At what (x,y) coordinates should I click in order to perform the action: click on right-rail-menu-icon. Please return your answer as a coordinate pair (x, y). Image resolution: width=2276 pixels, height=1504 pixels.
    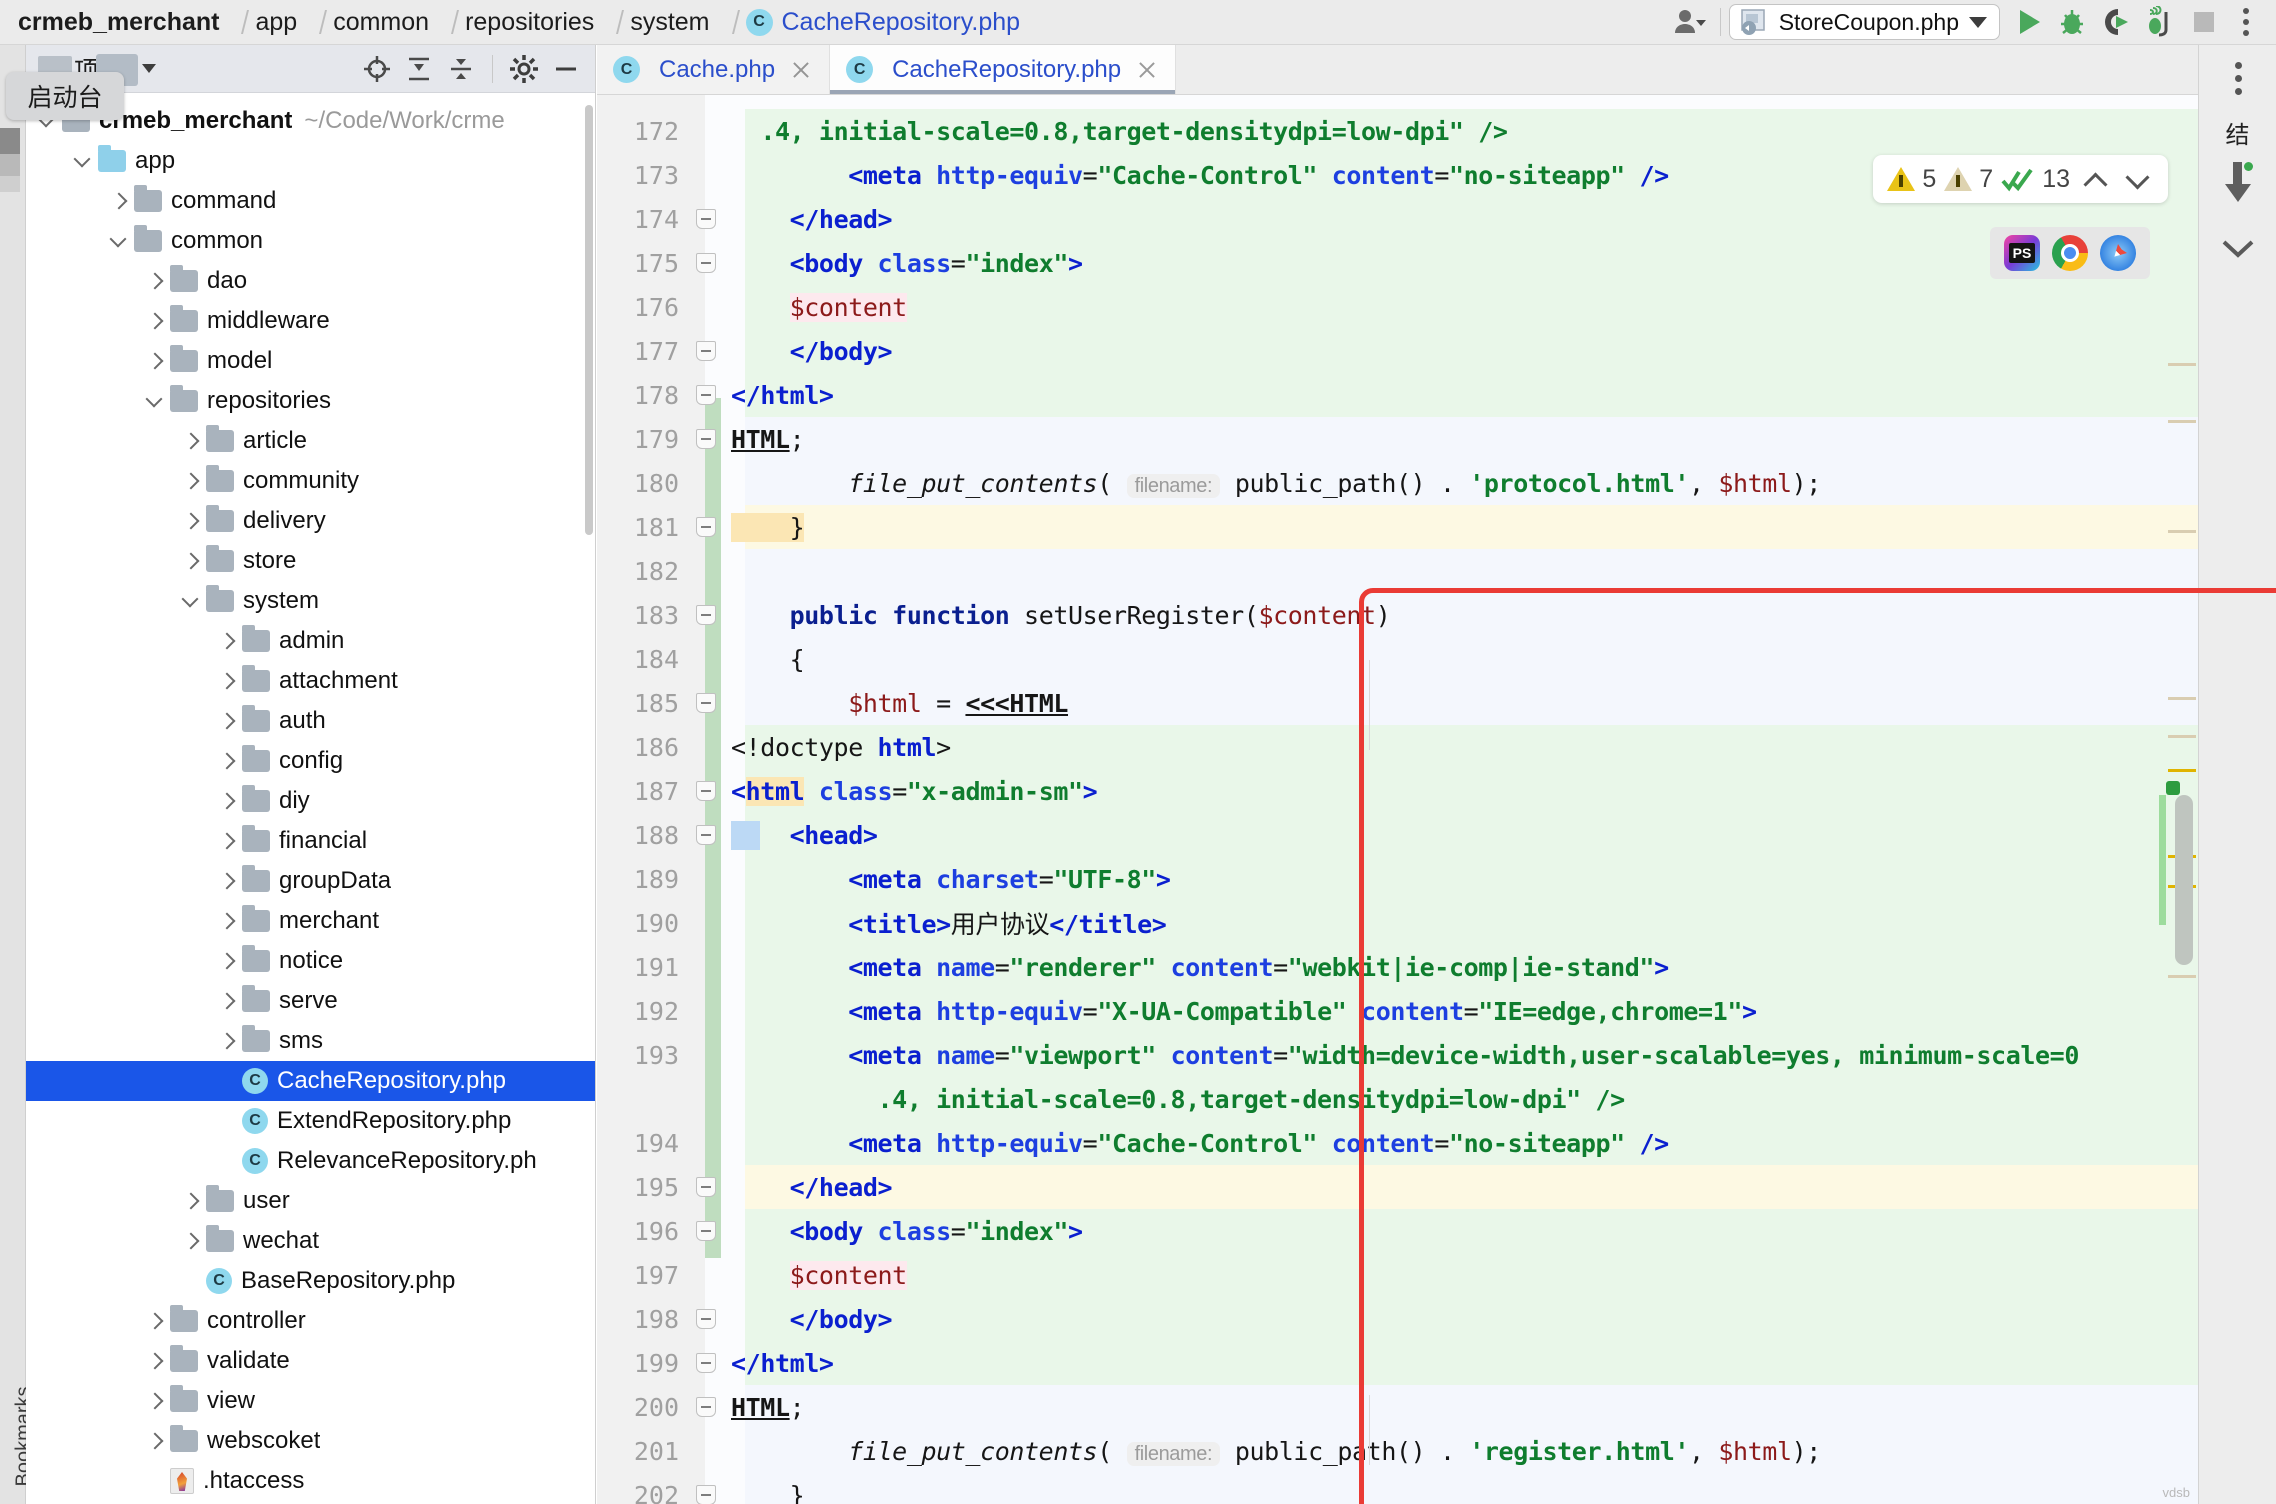
    Looking at the image, I should click on (2237, 78).